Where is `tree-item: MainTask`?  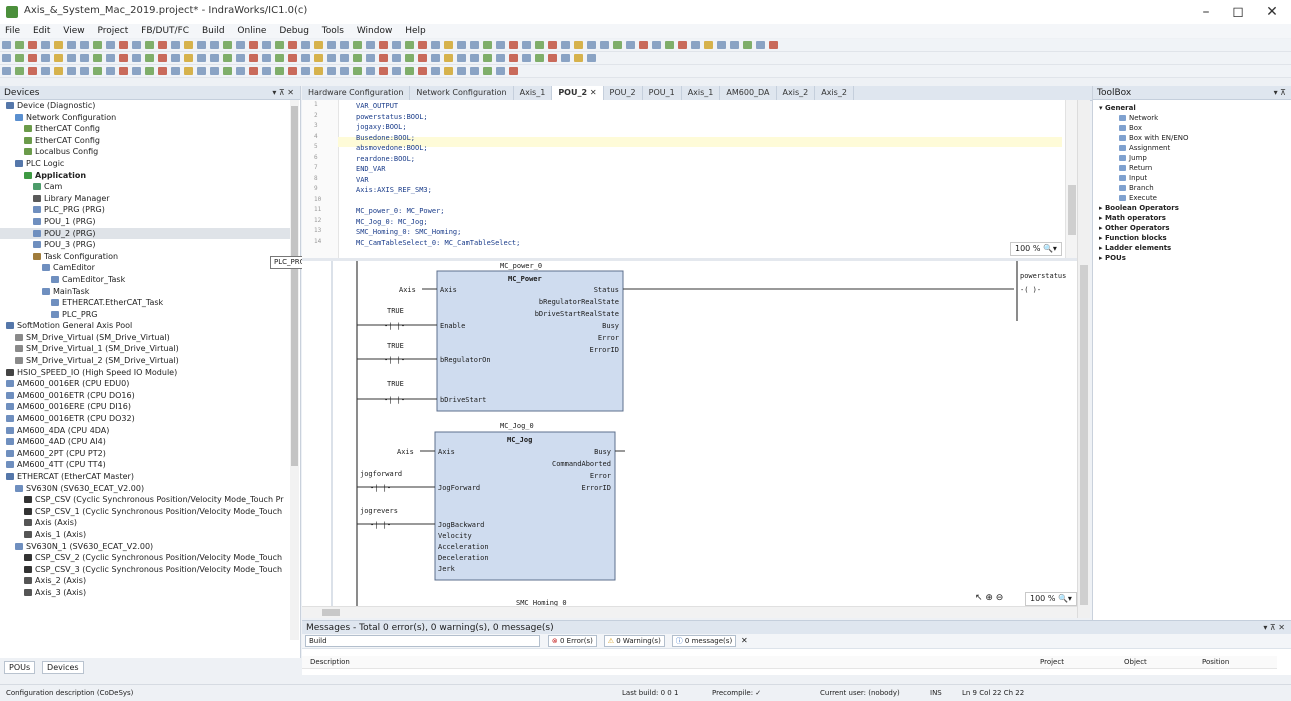
tree-item: MainTask is located at coordinates (145, 292).